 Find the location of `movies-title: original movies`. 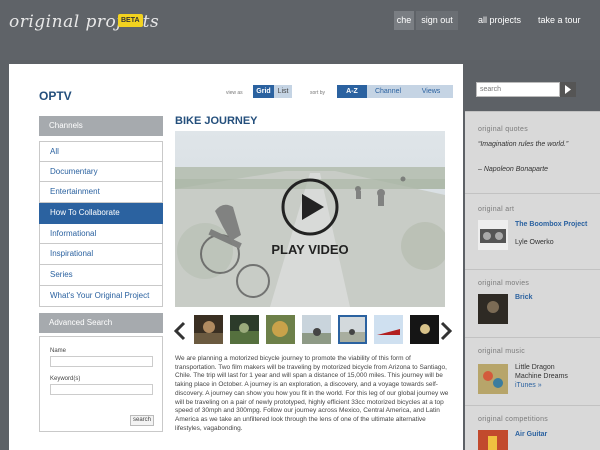

movies-title: original movies is located at coordinates (504, 283).